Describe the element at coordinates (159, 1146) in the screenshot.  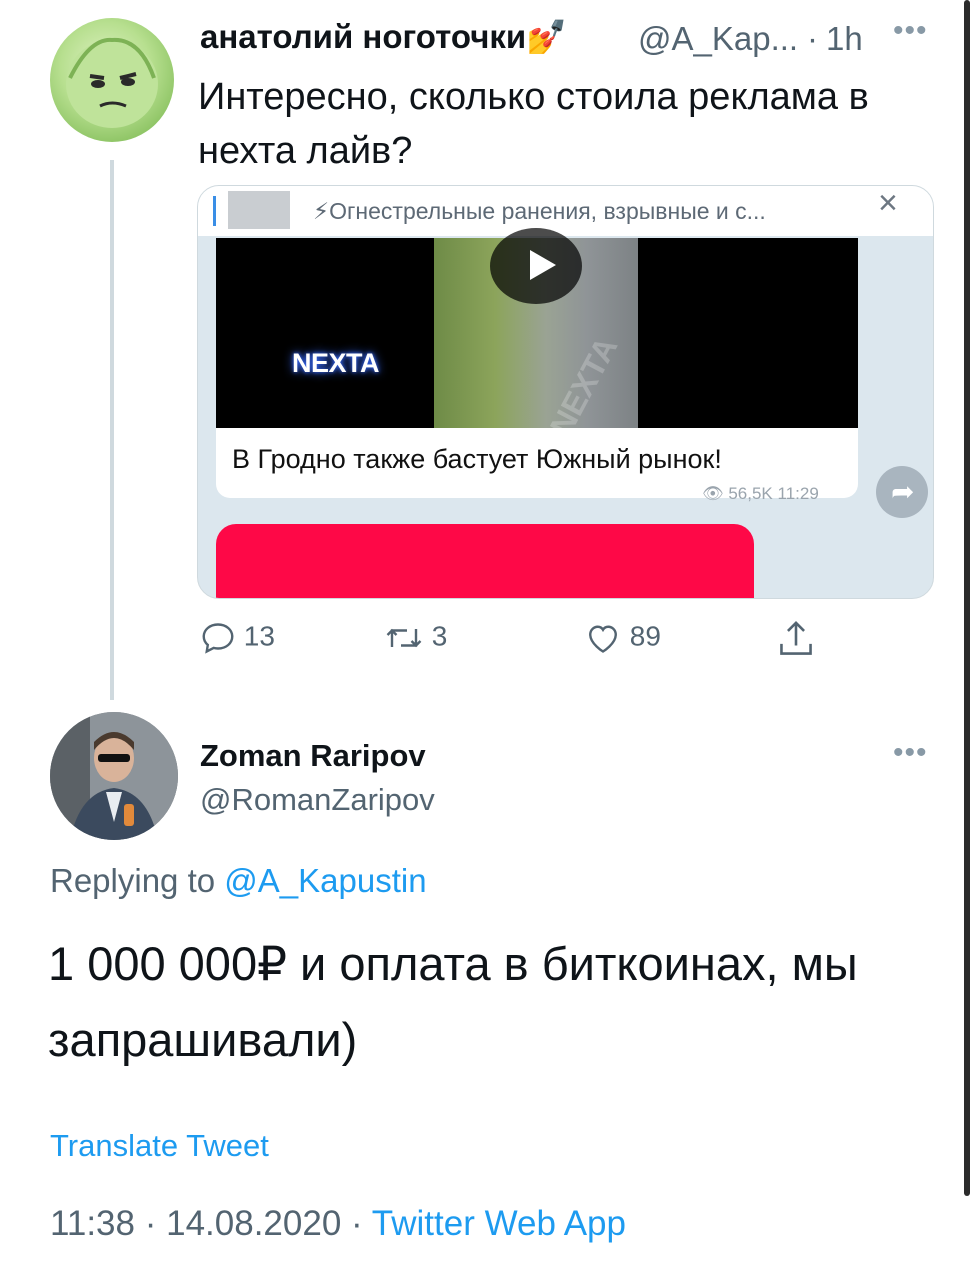
I see `translate-tweet-link: Translate Tweet` at that location.